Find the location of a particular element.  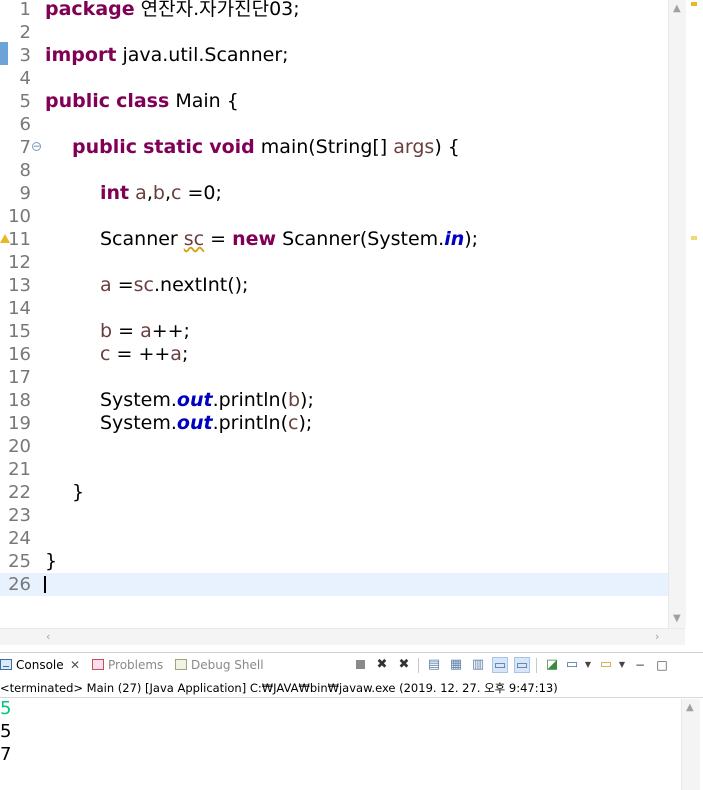

code-token: int is located at coordinates (115, 193).